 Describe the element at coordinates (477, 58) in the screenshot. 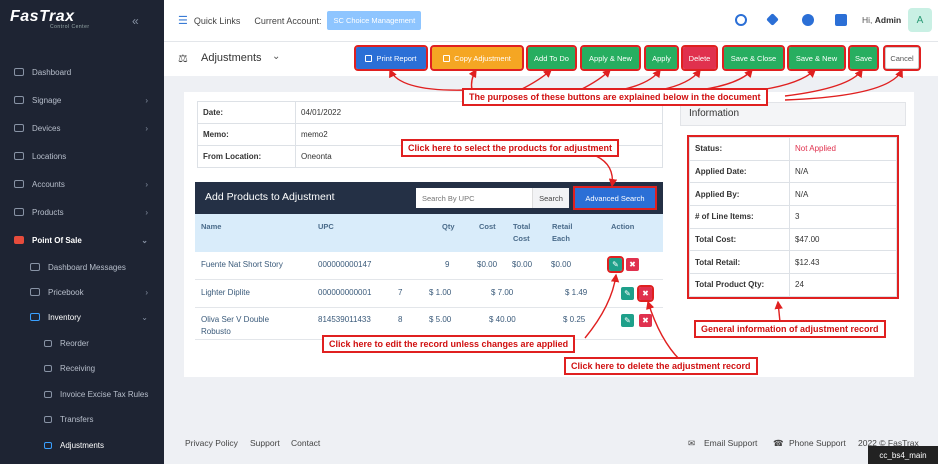

I see `copy-adjustment-button: Copy Adjustment` at that location.